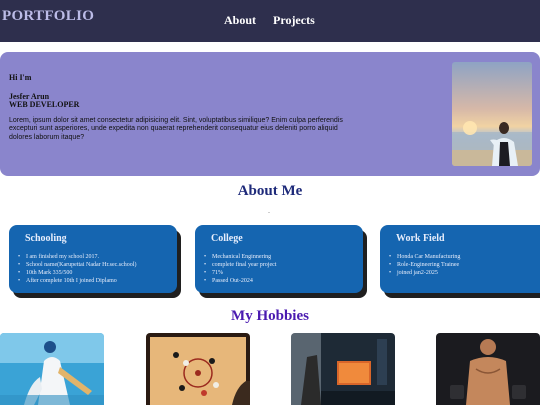  I want to click on list-item: Mechanical Enginnering, so click(239, 257).